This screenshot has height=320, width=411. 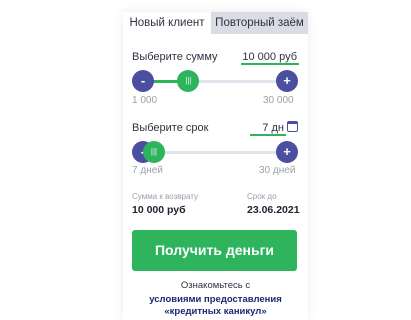 I want to click on term-slider-thumb: |||, so click(x=154, y=152).